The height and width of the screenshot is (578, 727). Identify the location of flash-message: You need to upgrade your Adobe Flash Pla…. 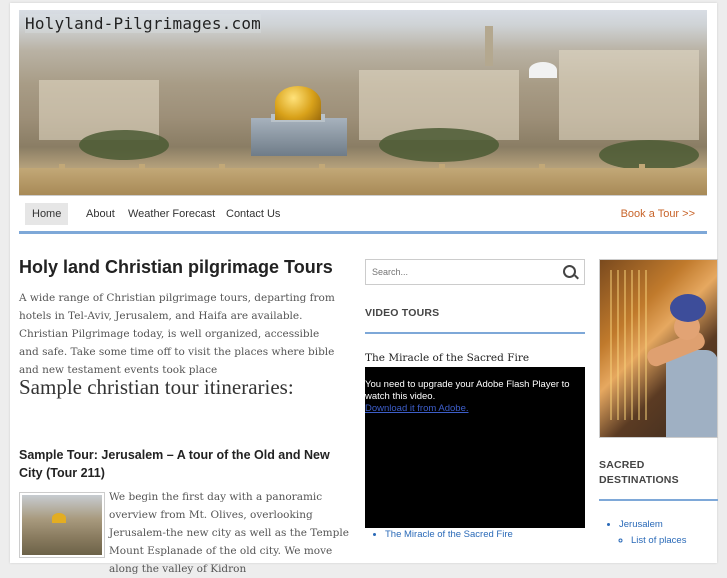
(467, 390).